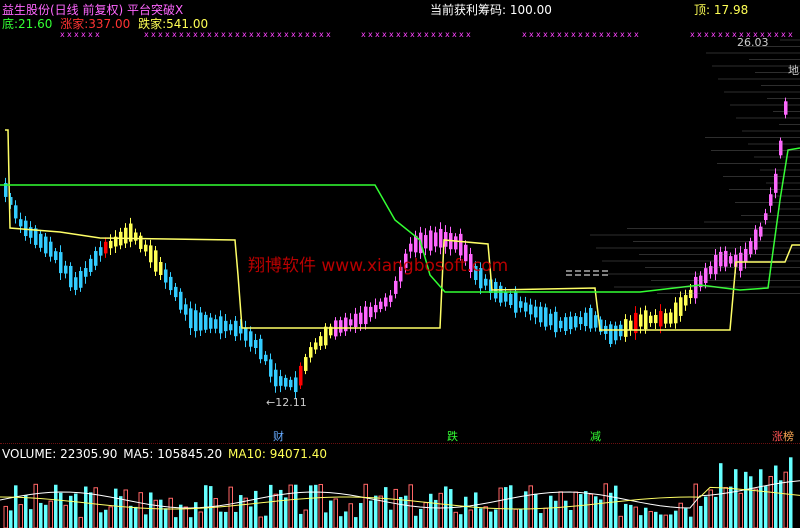 This screenshot has width=800, height=528. I want to click on signal-marker-cai: 财, so click(278, 436).